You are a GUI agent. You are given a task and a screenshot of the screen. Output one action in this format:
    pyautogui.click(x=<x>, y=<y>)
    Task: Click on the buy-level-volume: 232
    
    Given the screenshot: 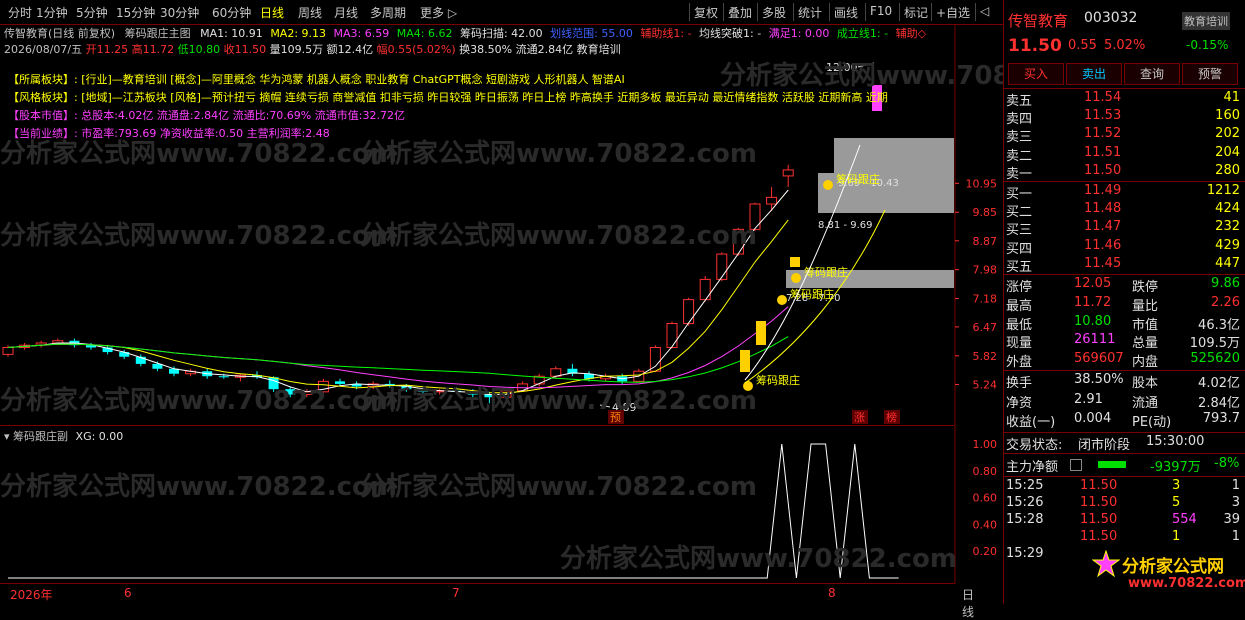 What is the action you would take?
    pyautogui.click(x=1227, y=227)
    